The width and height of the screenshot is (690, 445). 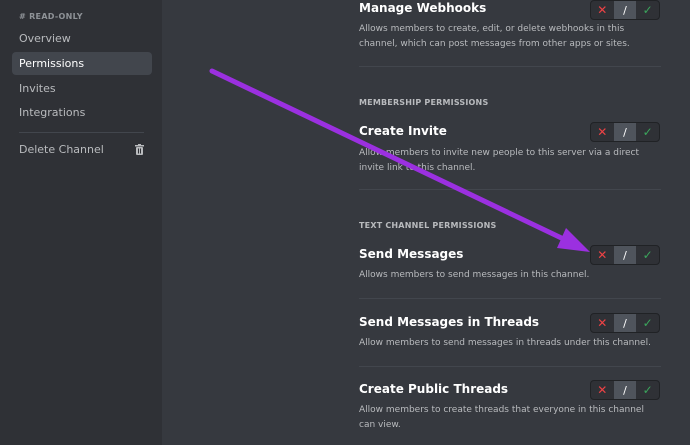 I want to click on create-invite-toggle: ✕ / ✓, so click(x=625, y=132).